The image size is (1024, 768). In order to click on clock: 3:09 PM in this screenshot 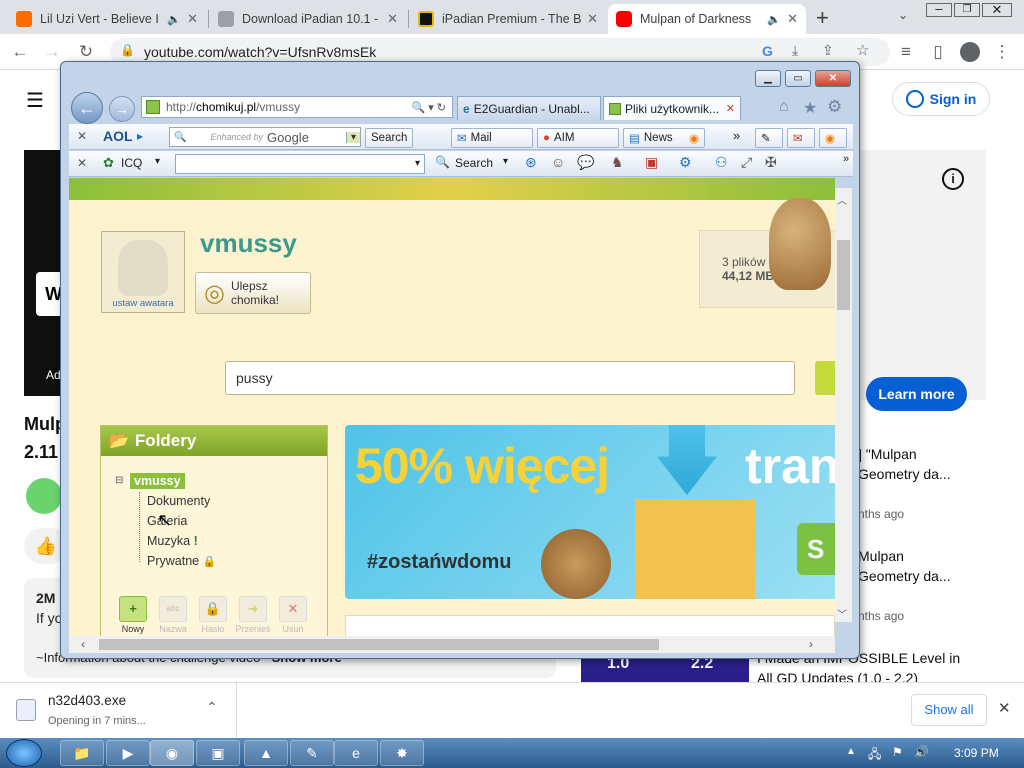, I will do `click(976, 753)`.